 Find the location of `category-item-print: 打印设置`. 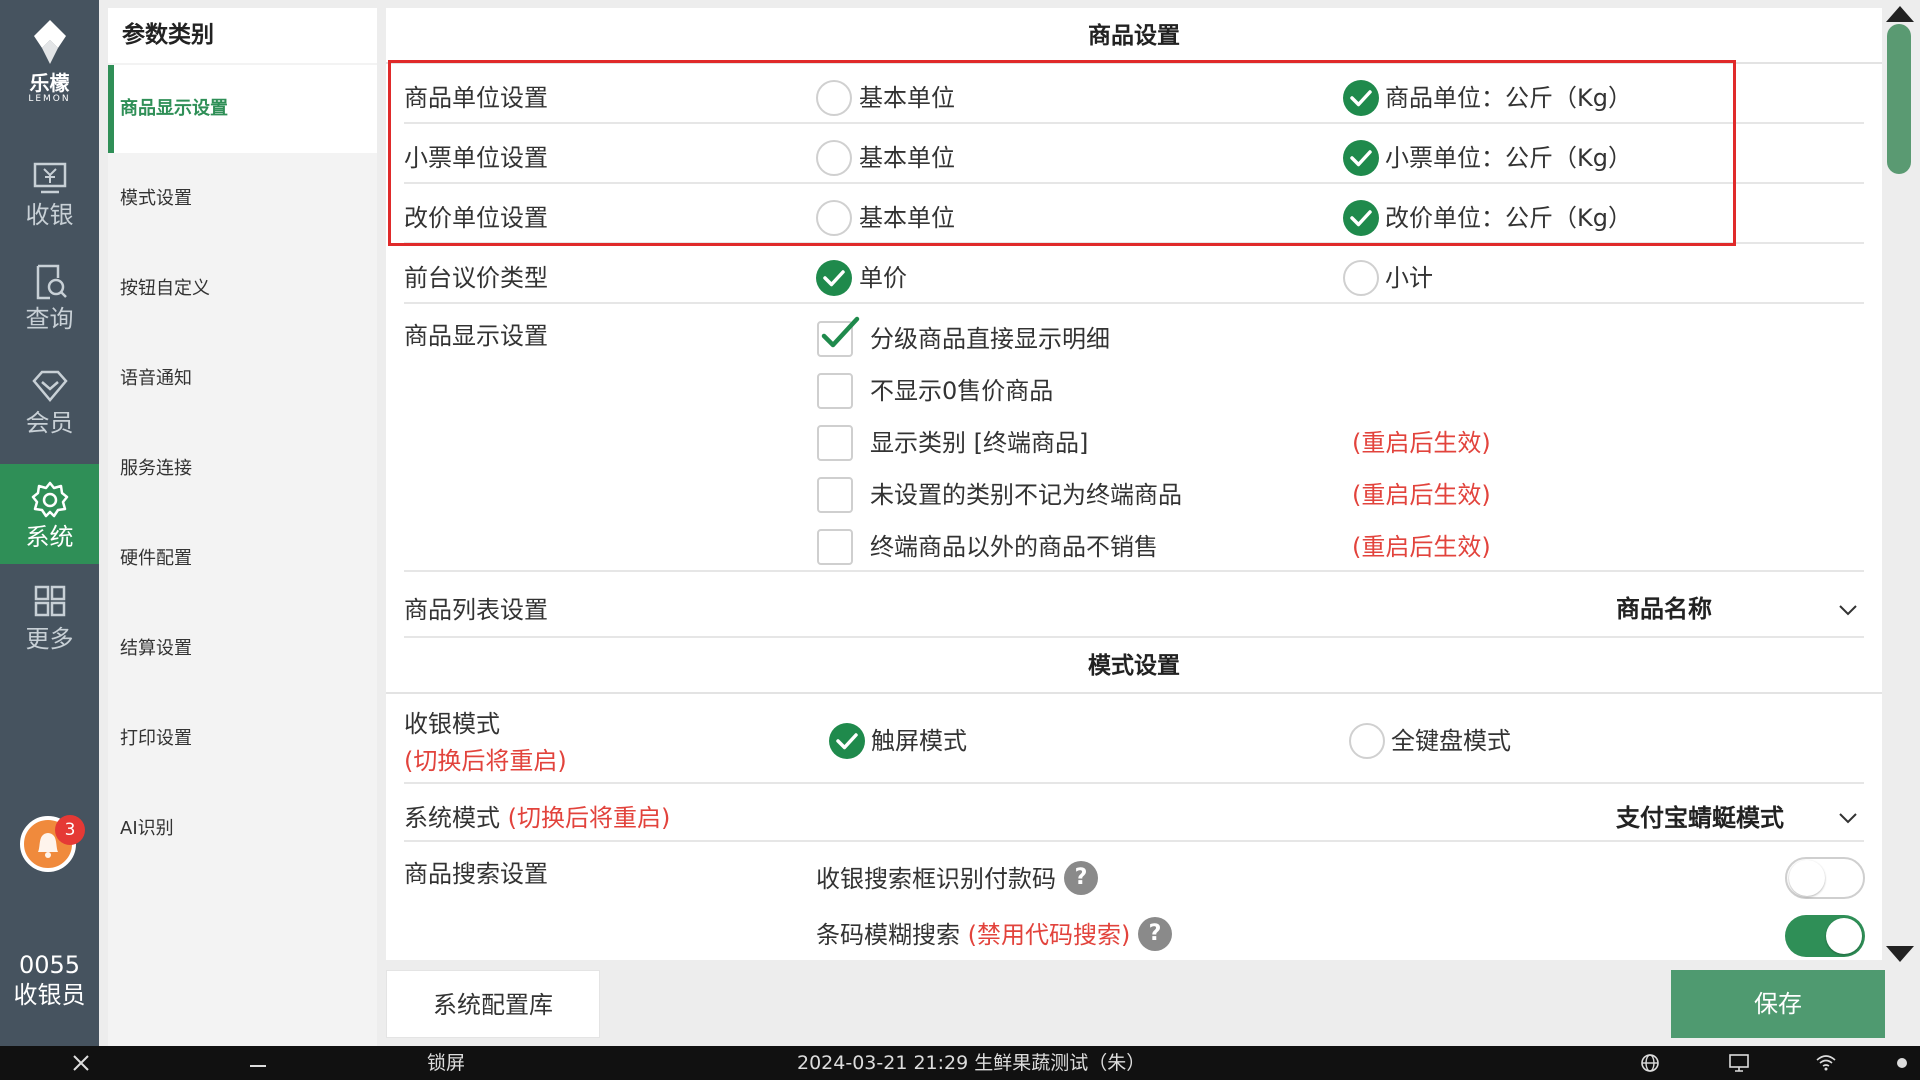

category-item-print: 打印设置 is located at coordinates (242, 739).